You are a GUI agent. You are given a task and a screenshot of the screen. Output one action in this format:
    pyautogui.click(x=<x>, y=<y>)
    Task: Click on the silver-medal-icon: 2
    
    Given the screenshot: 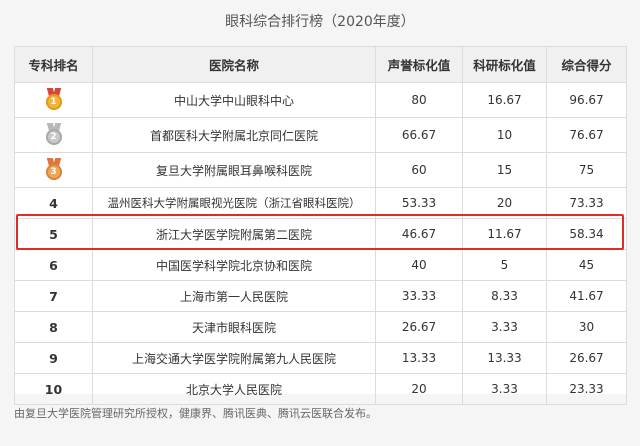 What is the action you would take?
    pyautogui.click(x=54, y=135)
    